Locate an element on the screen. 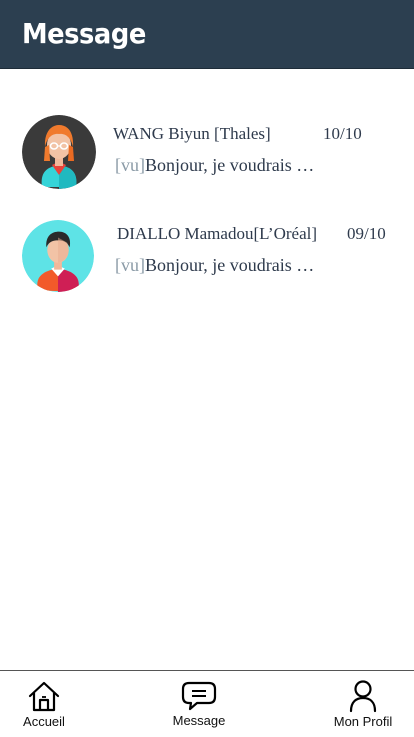 This screenshot has width=414, height=737. bottom-tab-bar: Accueil Message Mon Profil is located at coordinates (207, 703).